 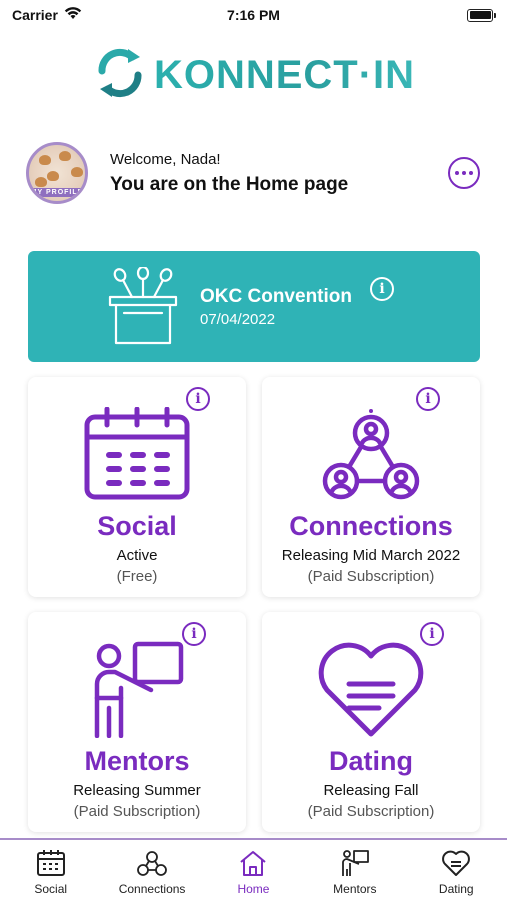 What do you see at coordinates (137, 576) in the screenshot?
I see `social-price: (Free)` at bounding box center [137, 576].